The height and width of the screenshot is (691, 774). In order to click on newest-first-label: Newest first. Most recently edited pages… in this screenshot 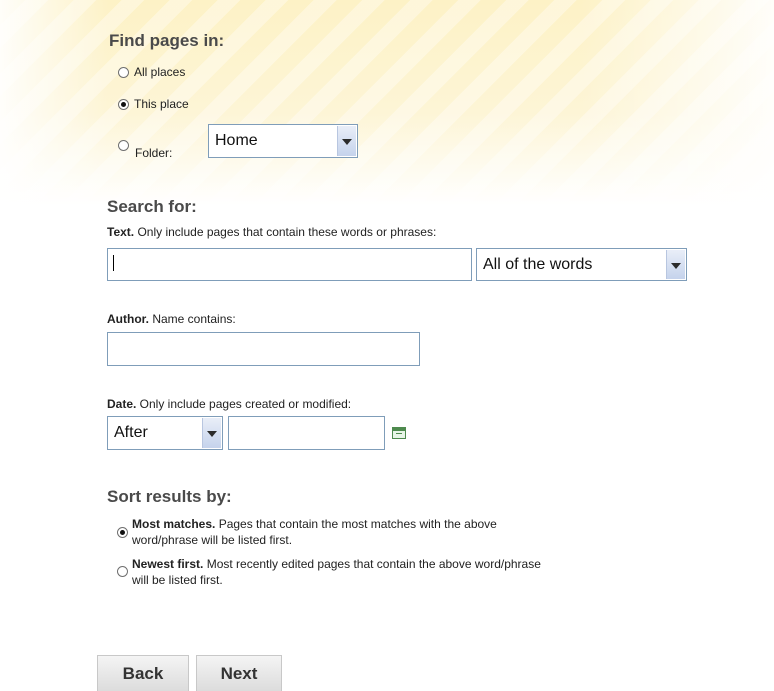, I will do `click(336, 572)`.